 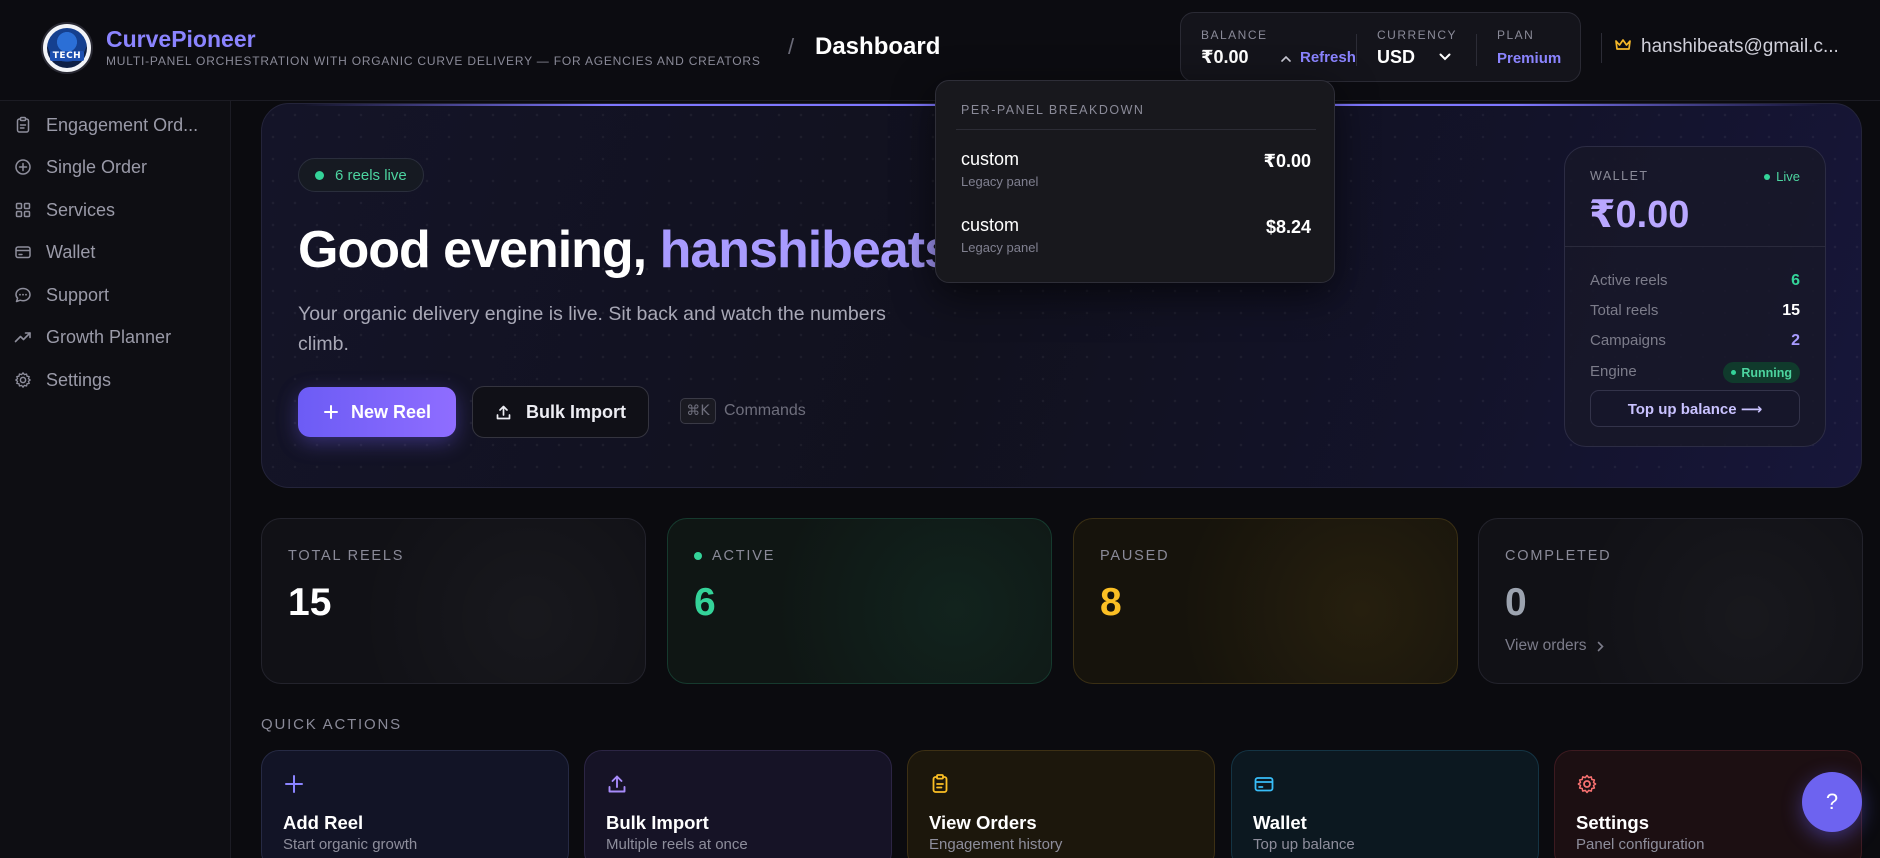 What do you see at coordinates (1280, 822) in the screenshot?
I see `quick-action-name: Wallet` at bounding box center [1280, 822].